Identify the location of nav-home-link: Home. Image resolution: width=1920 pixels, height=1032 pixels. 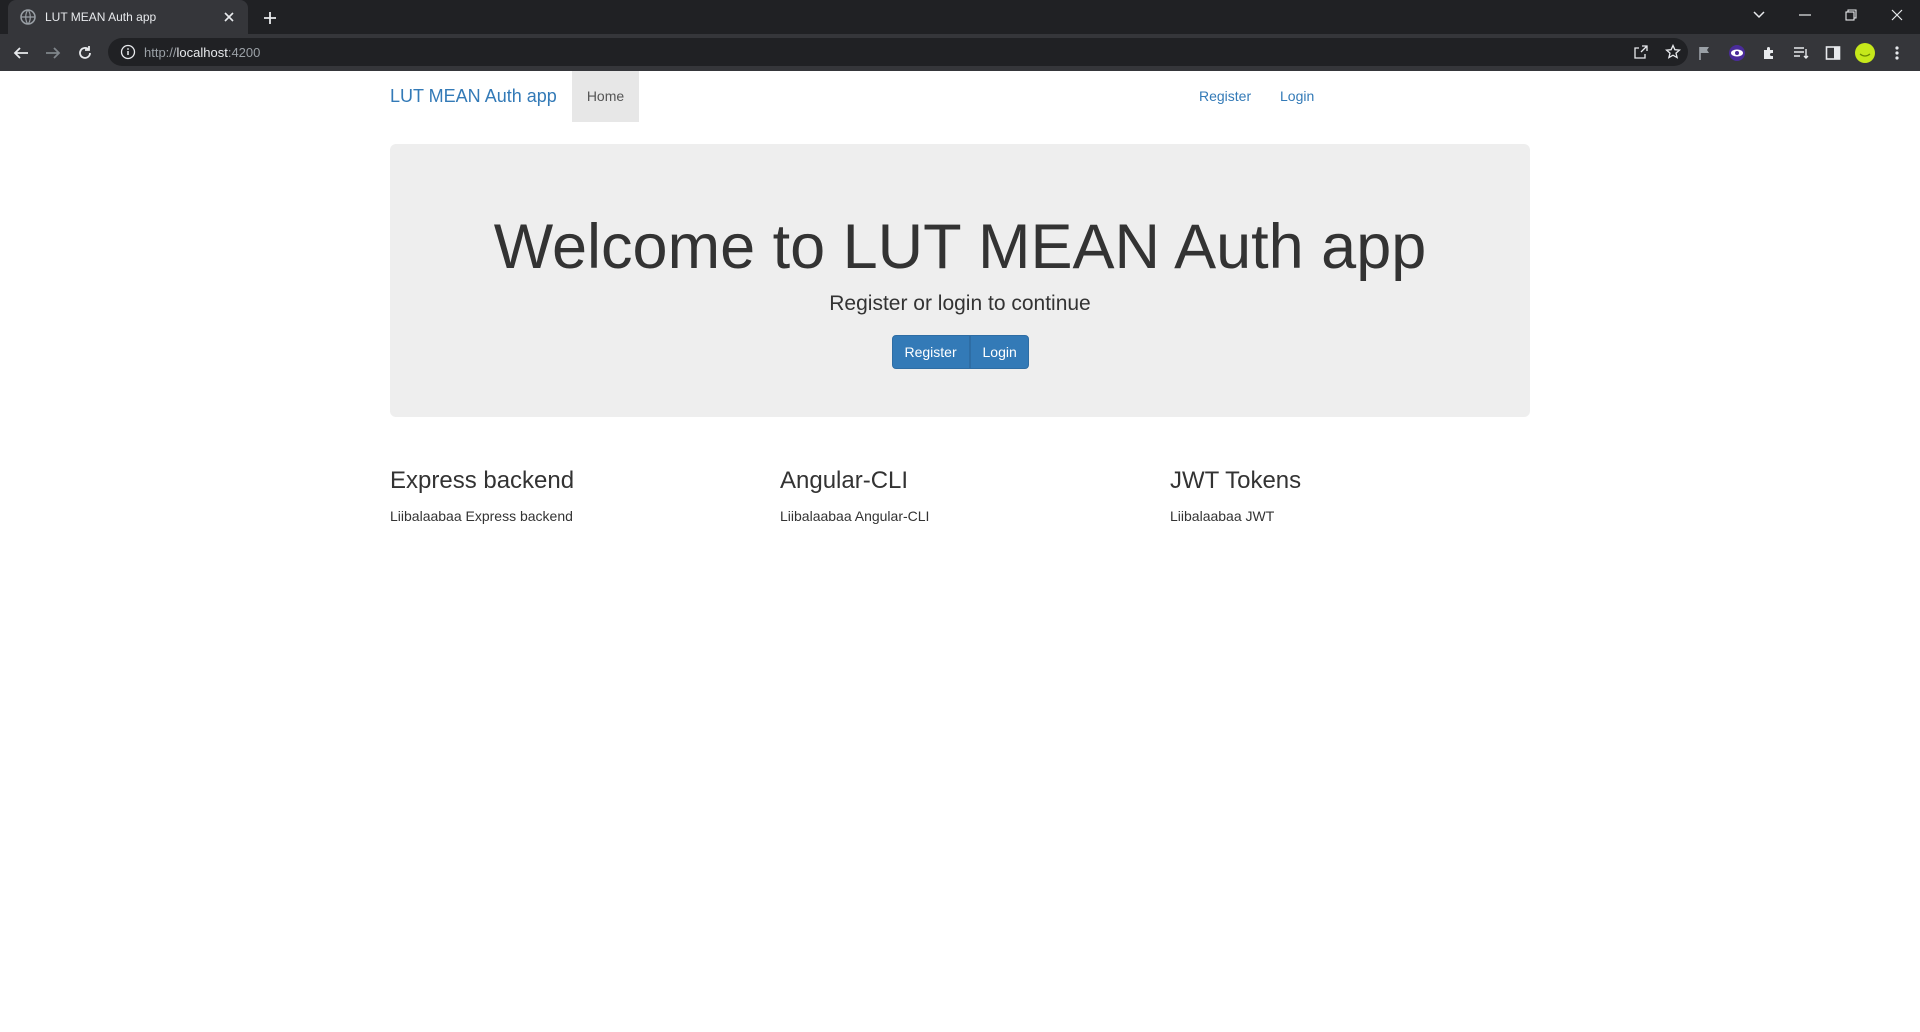
(605, 96).